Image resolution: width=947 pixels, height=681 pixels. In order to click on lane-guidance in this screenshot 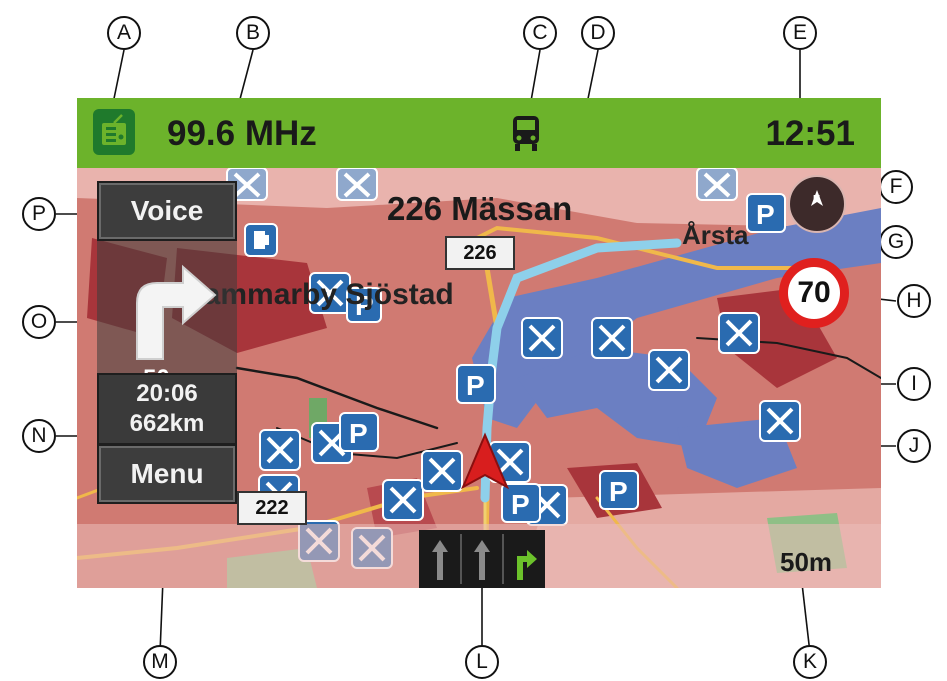, I will do `click(482, 559)`.